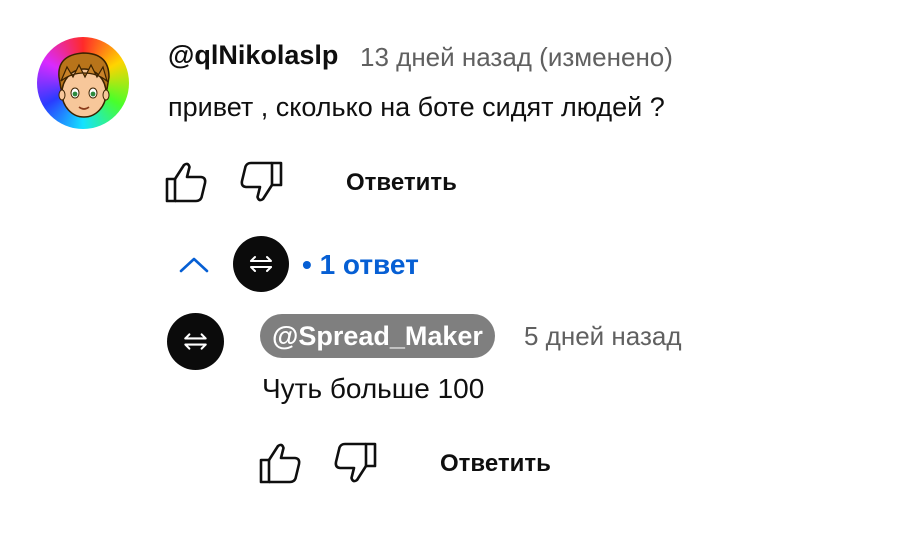  I want to click on reply-dislike-button, so click(355, 463).